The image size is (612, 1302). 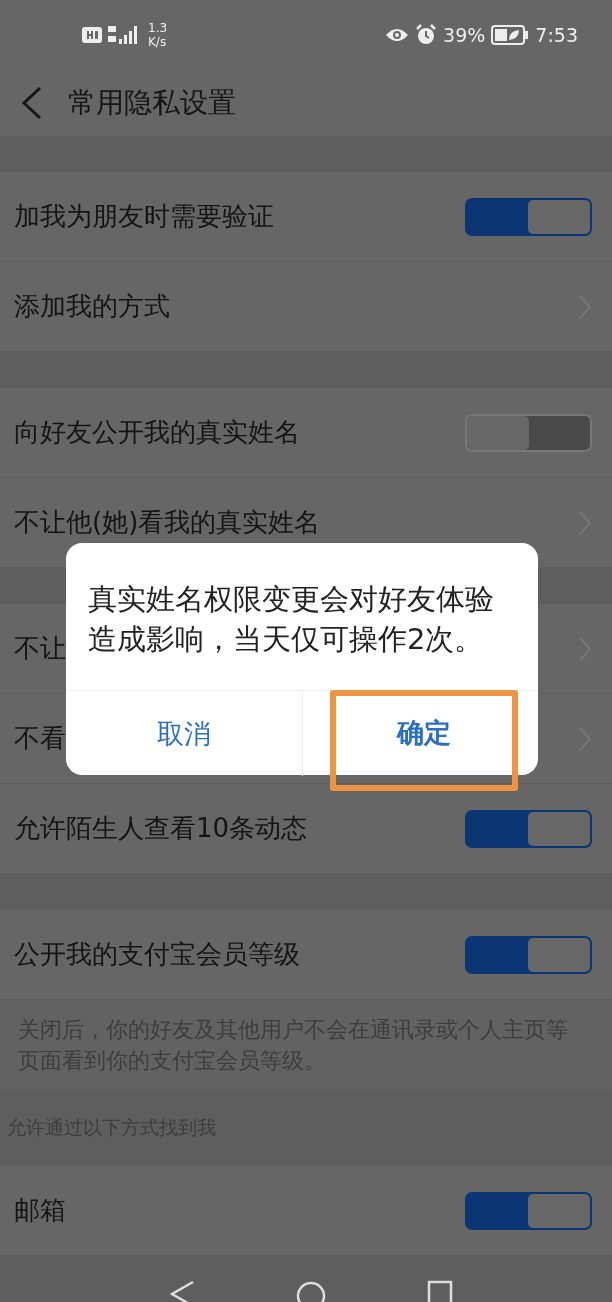 I want to click on setting-label: 不让, so click(x=40, y=648).